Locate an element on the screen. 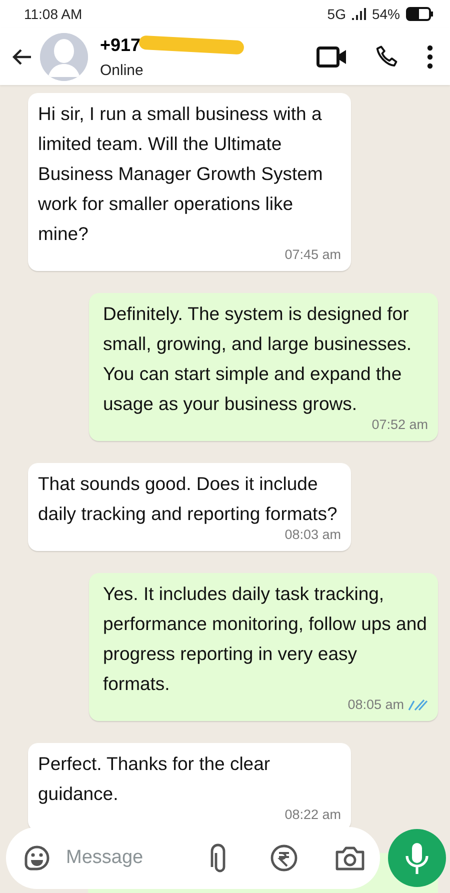 Image resolution: width=450 pixels, height=893 pixels. menu-button is located at coordinates (430, 56).